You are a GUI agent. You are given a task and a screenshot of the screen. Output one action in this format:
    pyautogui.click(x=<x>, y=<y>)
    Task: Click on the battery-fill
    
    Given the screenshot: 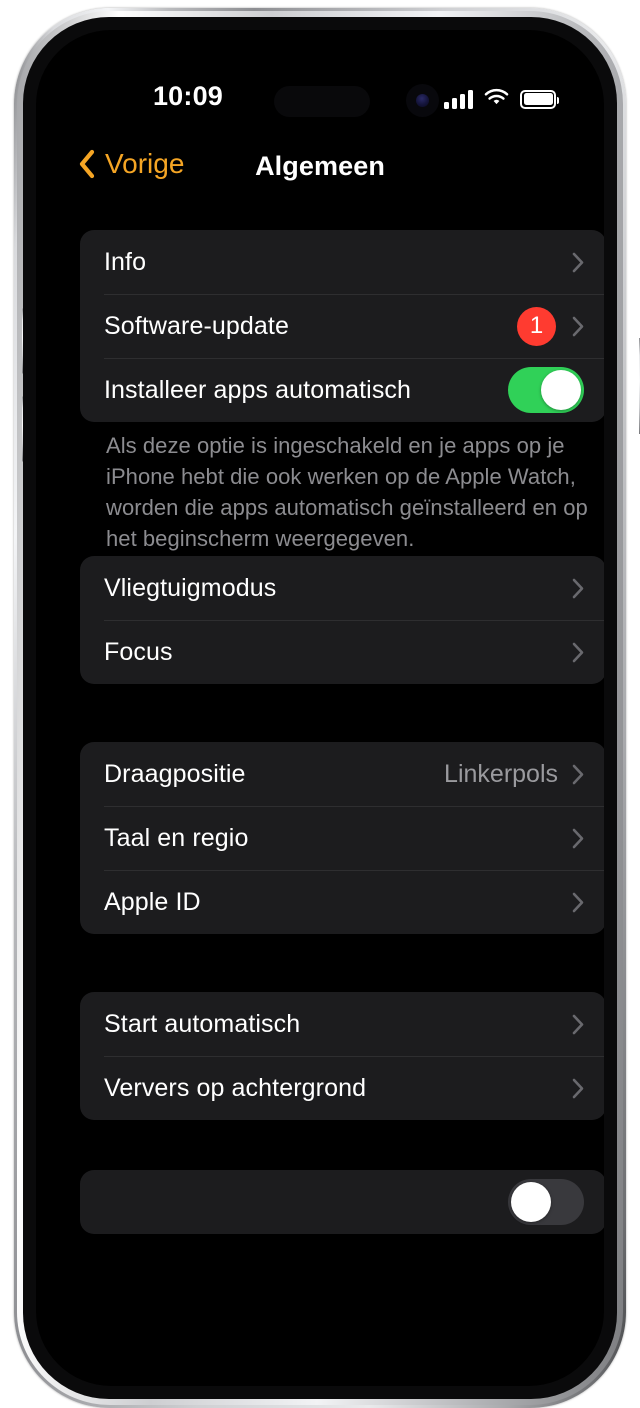 What is the action you would take?
    pyautogui.click(x=538, y=99)
    